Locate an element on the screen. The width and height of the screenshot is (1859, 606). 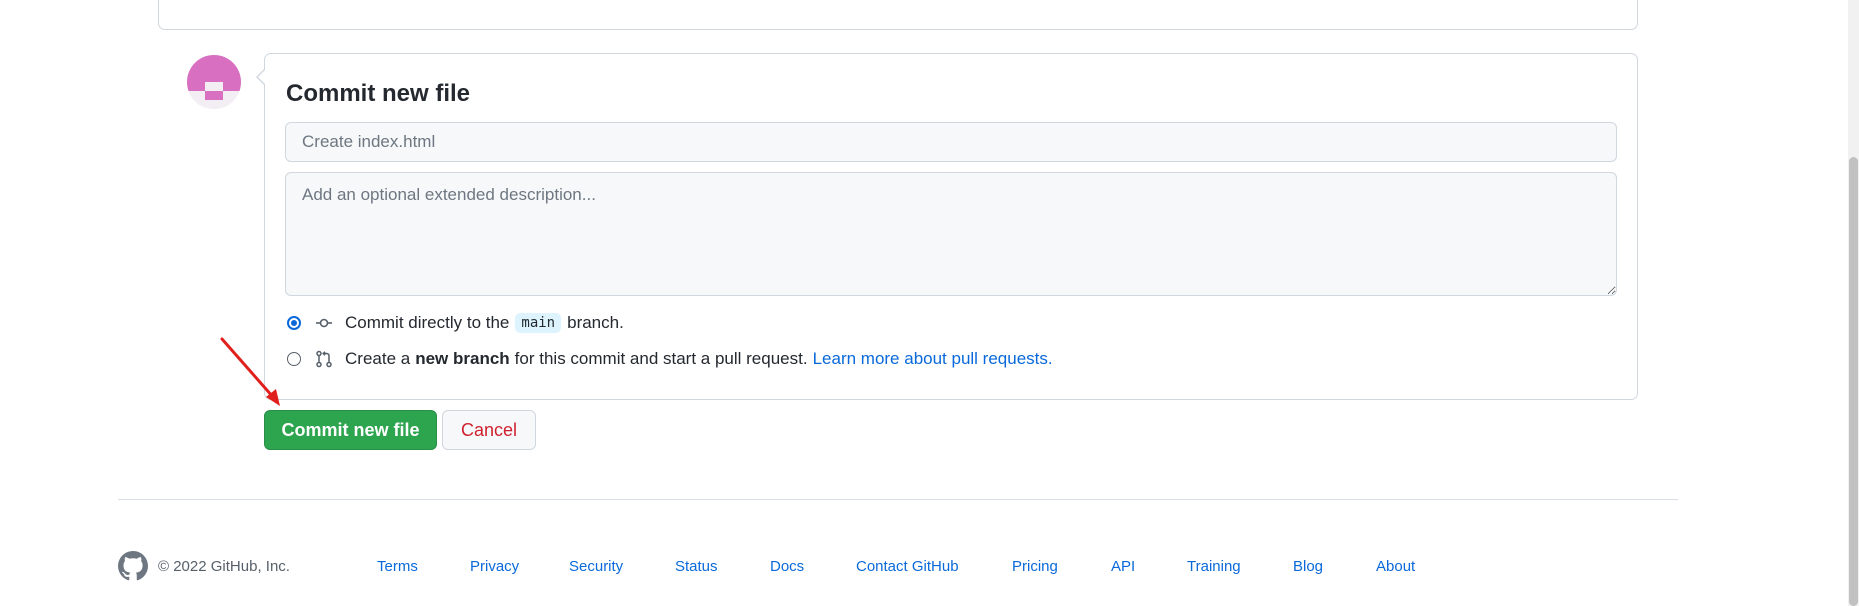
footer-link-privacy: Privacy is located at coordinates (494, 566).